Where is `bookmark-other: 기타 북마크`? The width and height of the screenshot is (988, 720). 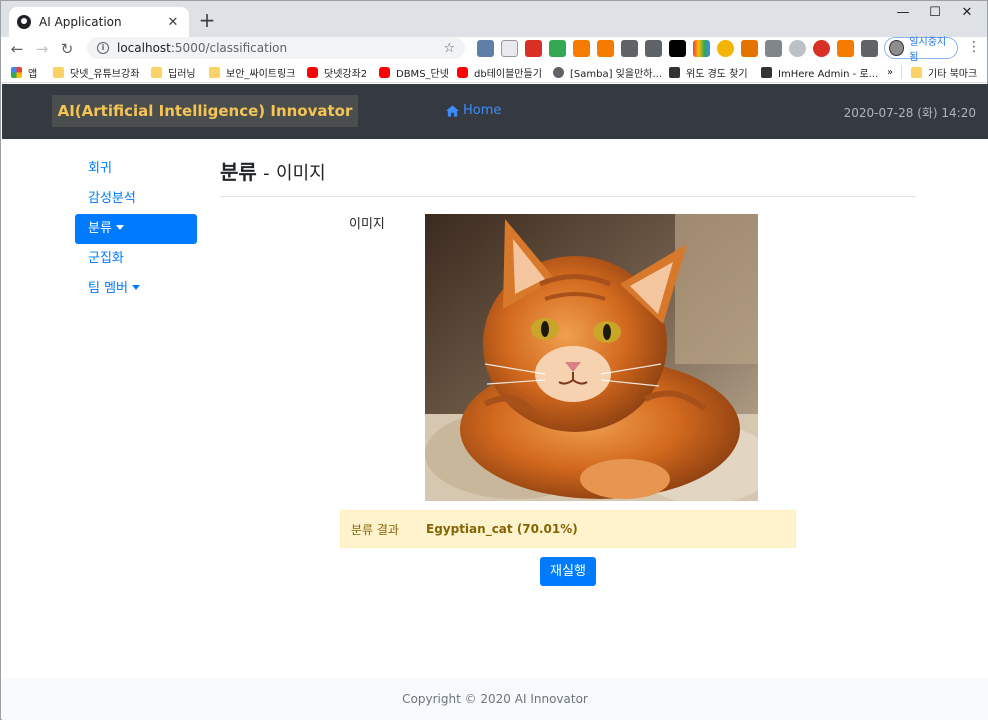 bookmark-other: 기타 북마크 is located at coordinates (944, 72).